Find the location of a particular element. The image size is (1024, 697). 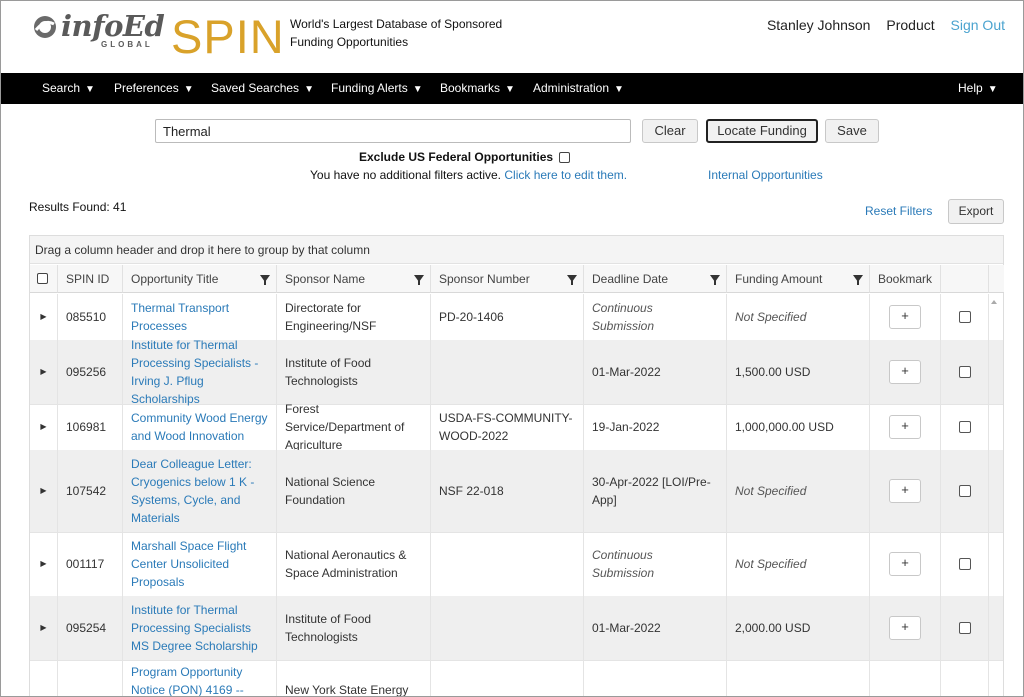

expand-row-icon is located at coordinates (44, 678).